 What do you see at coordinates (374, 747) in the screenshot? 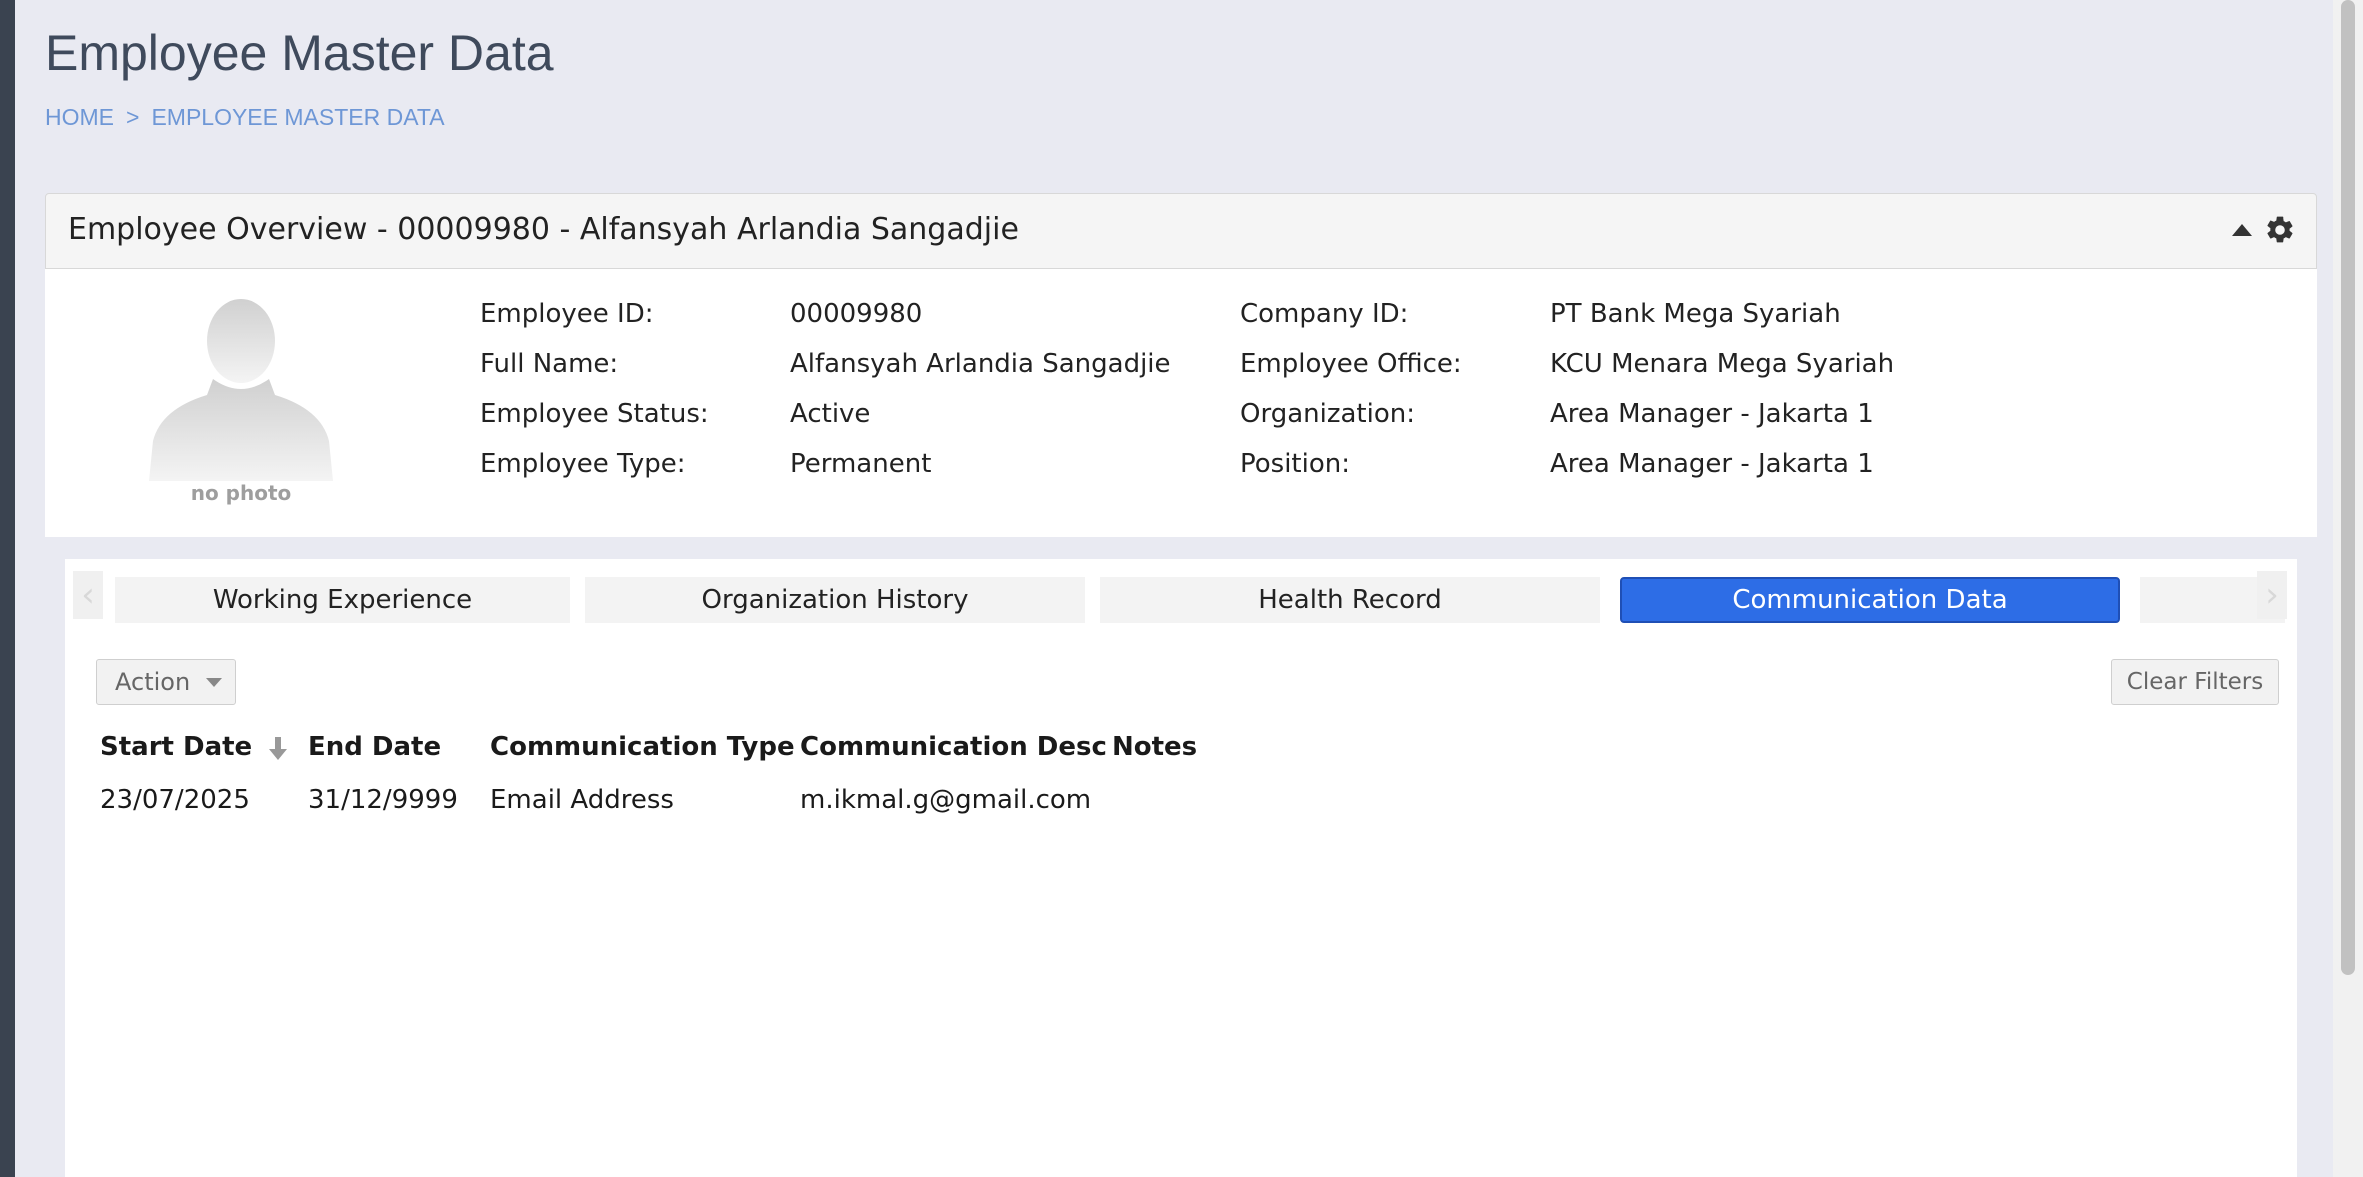
I see `column-header-end-date: End Date` at bounding box center [374, 747].